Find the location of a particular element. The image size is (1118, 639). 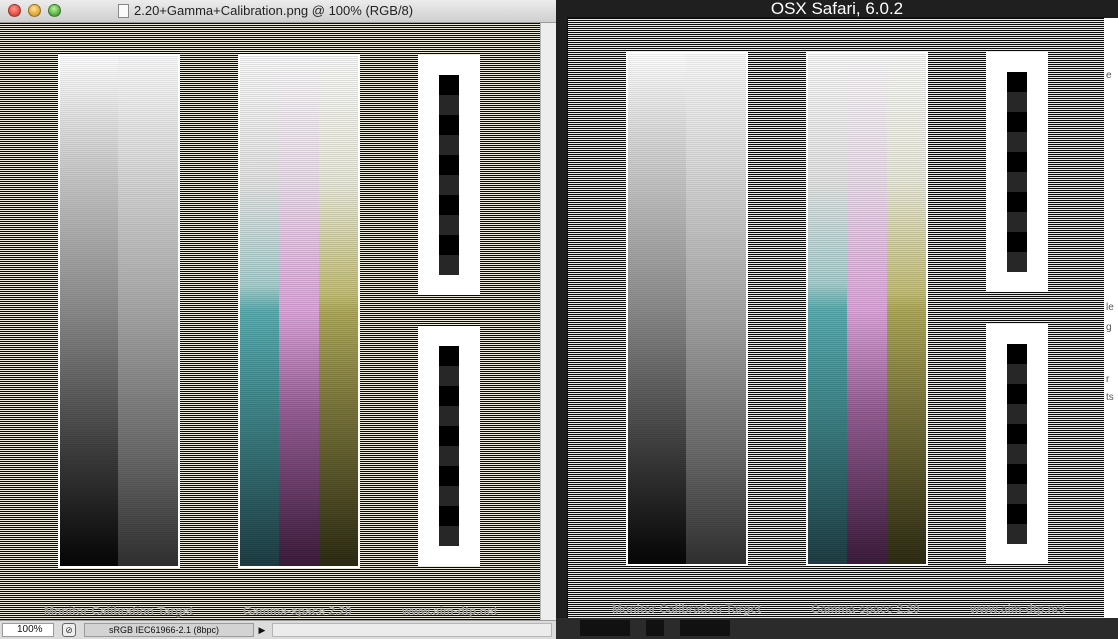

document-icon is located at coordinates (123, 11).